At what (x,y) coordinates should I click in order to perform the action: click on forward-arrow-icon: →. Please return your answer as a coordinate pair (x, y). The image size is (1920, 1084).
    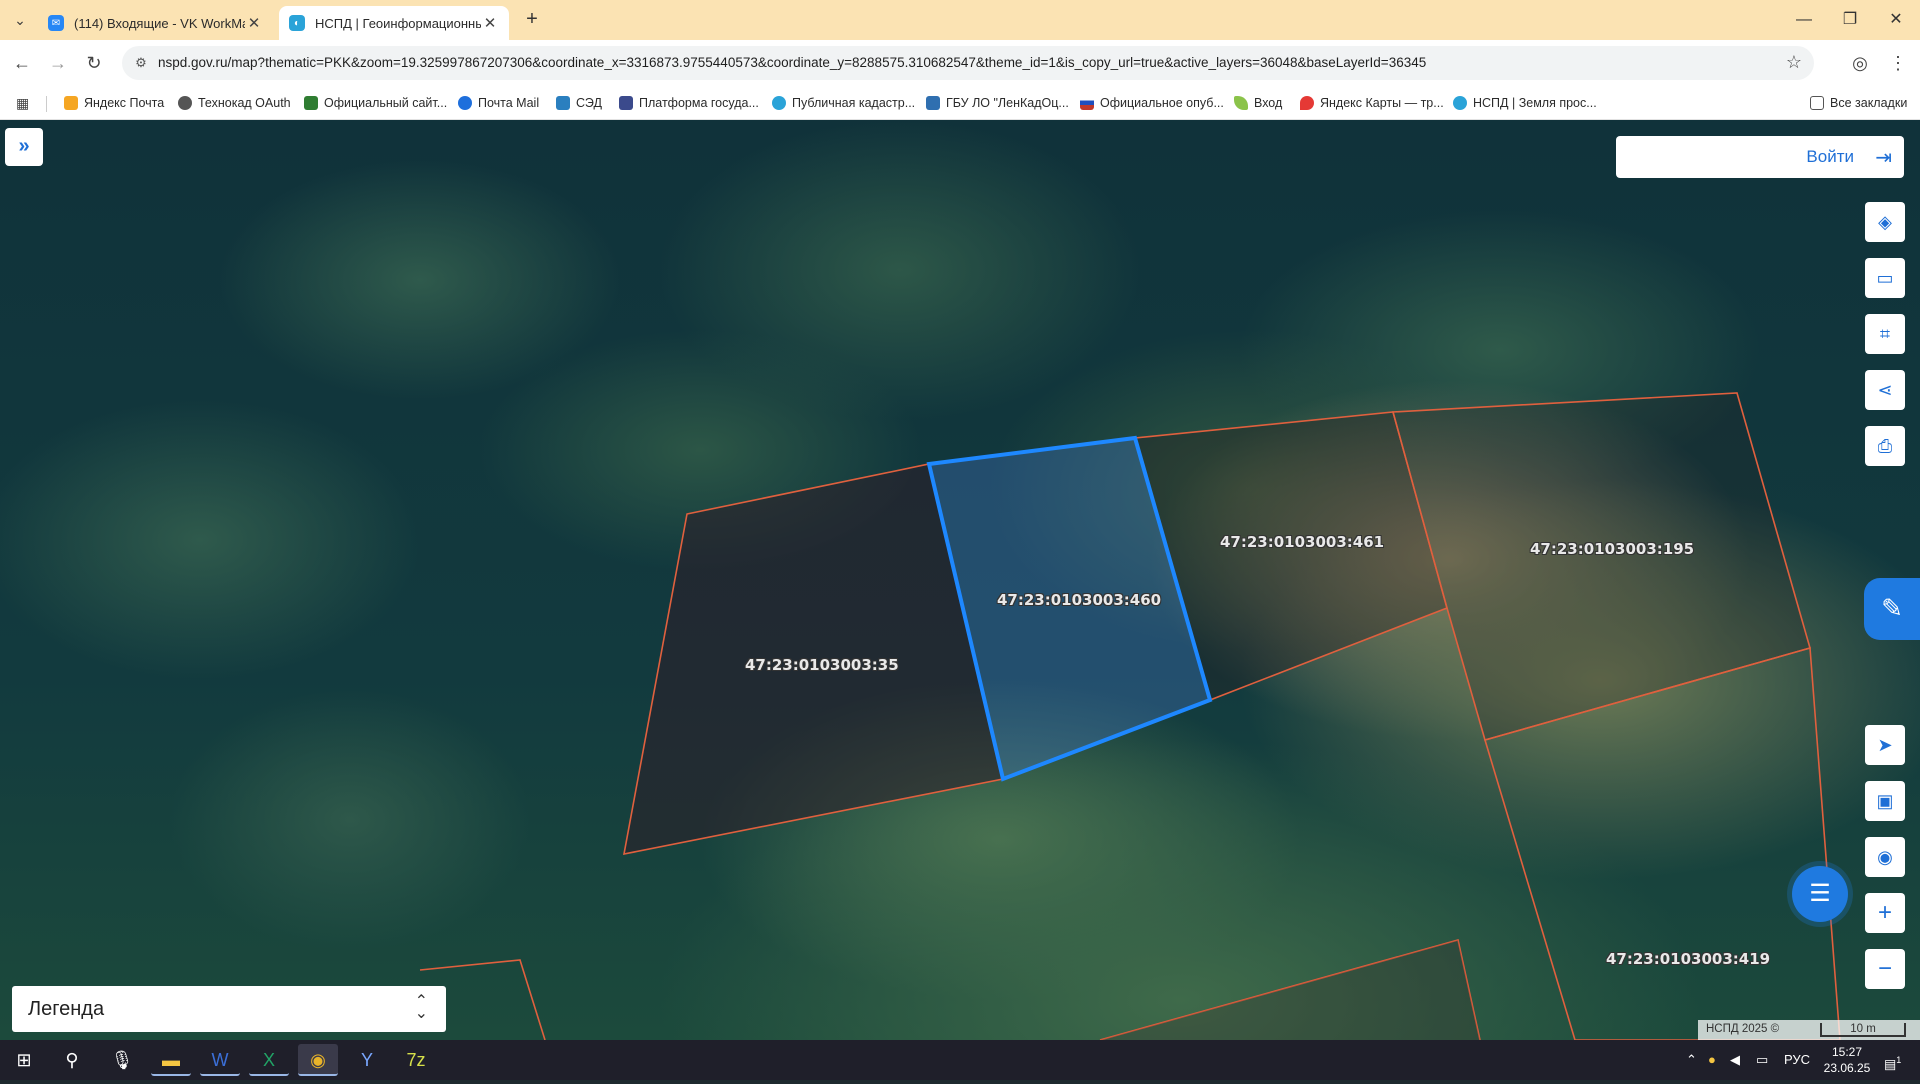
    Looking at the image, I should click on (58, 63).